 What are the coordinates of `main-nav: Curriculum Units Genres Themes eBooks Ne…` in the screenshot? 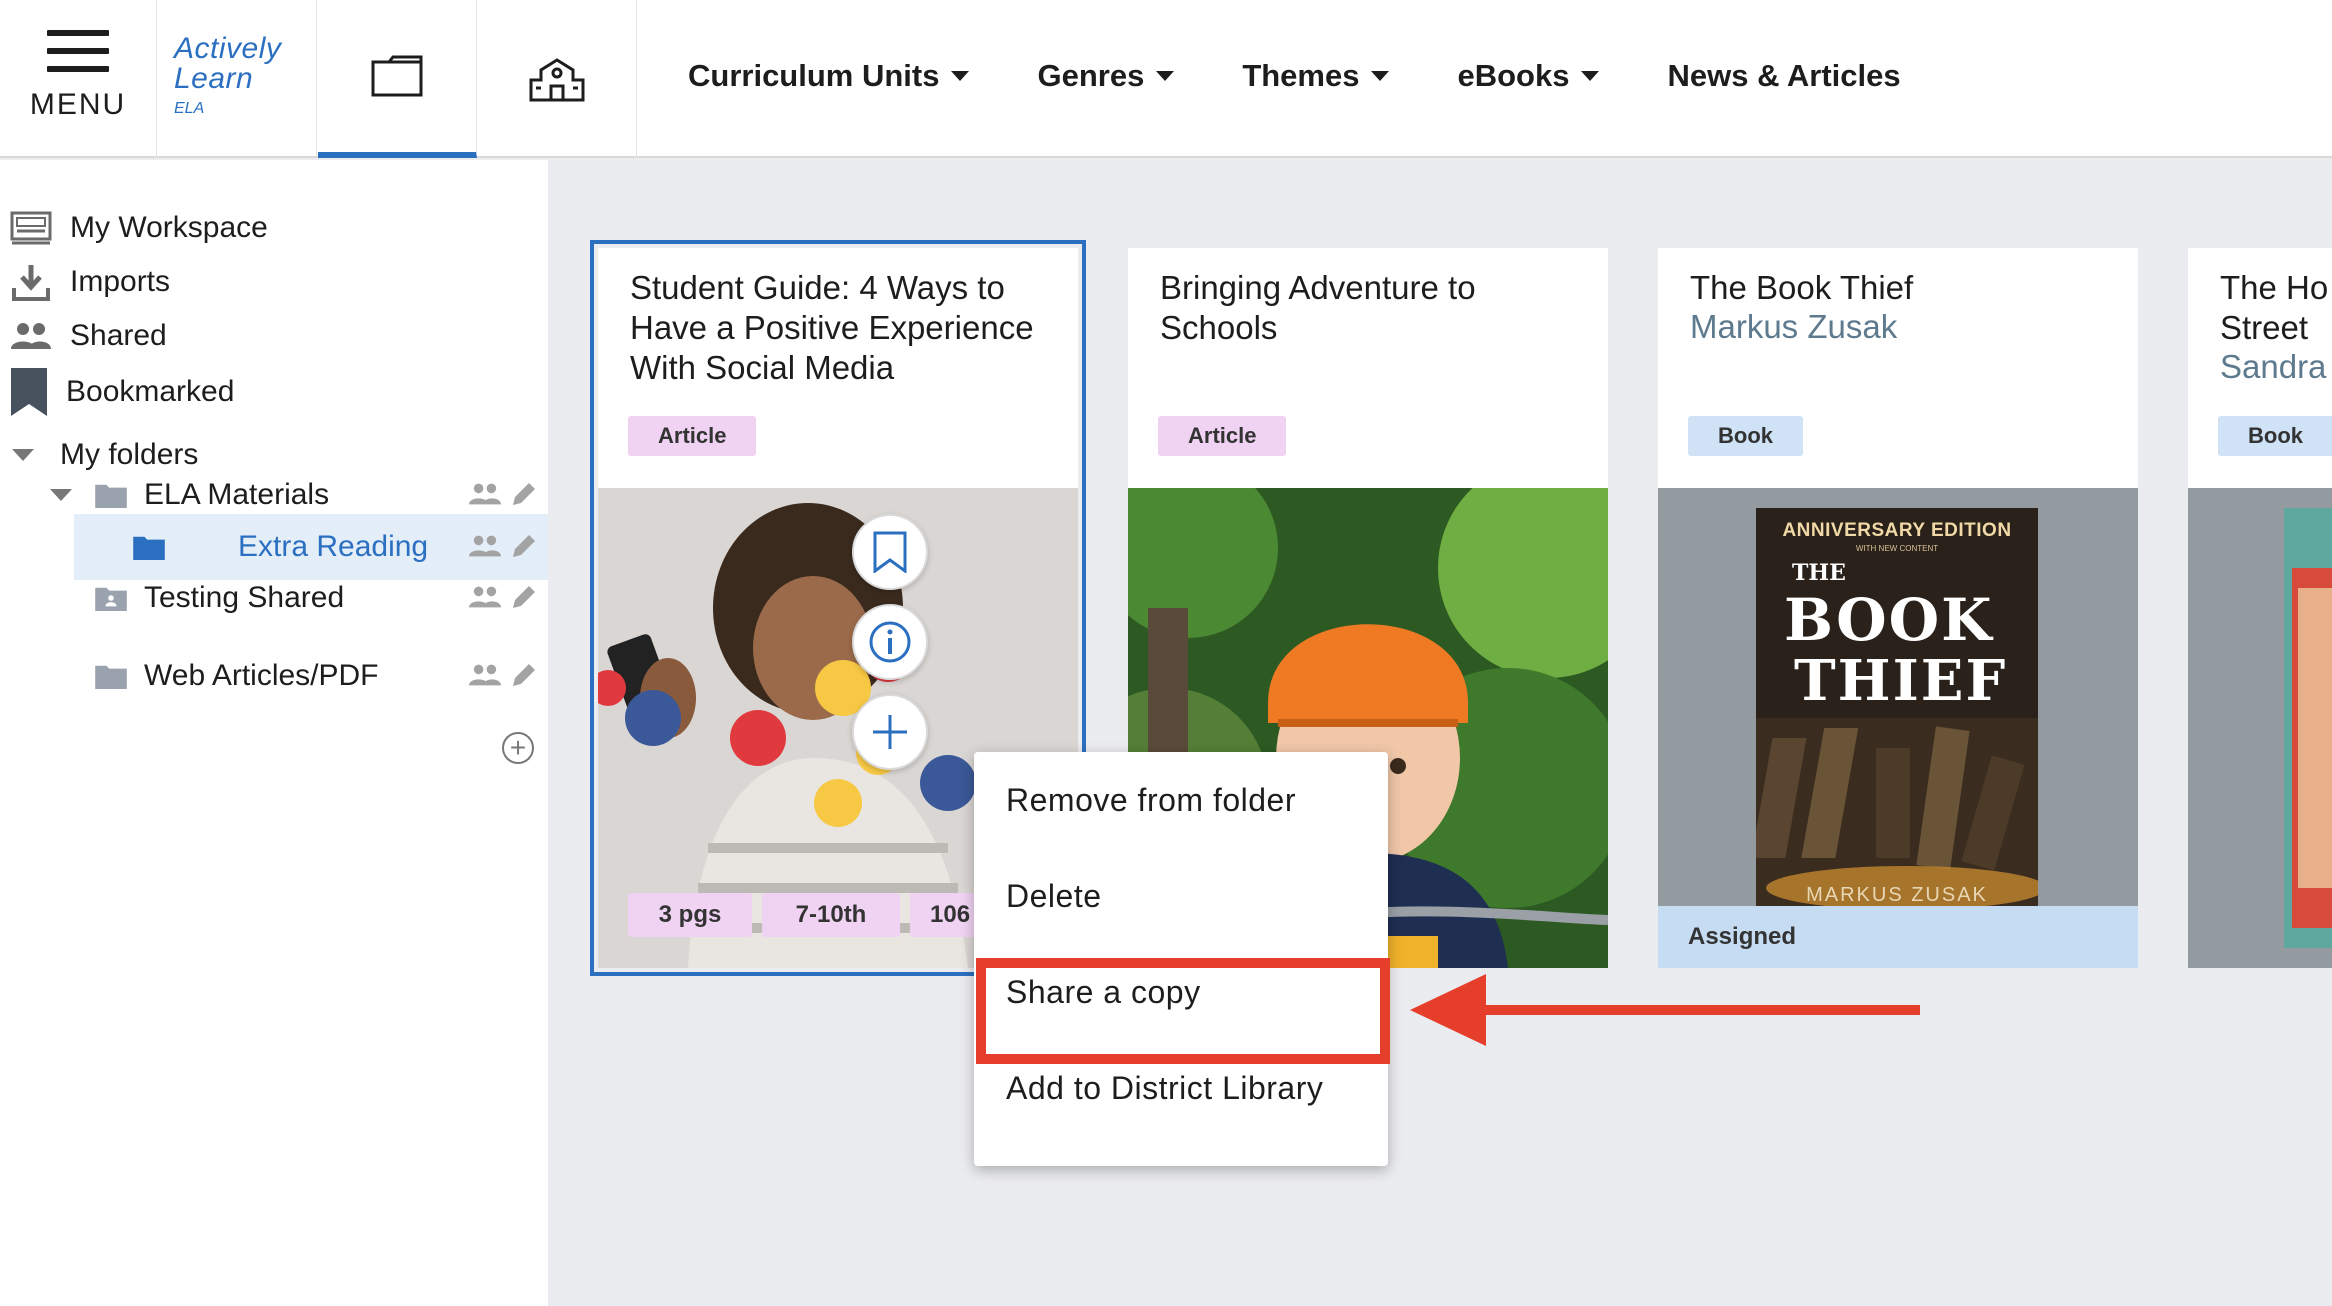 It's located at (1294, 76).